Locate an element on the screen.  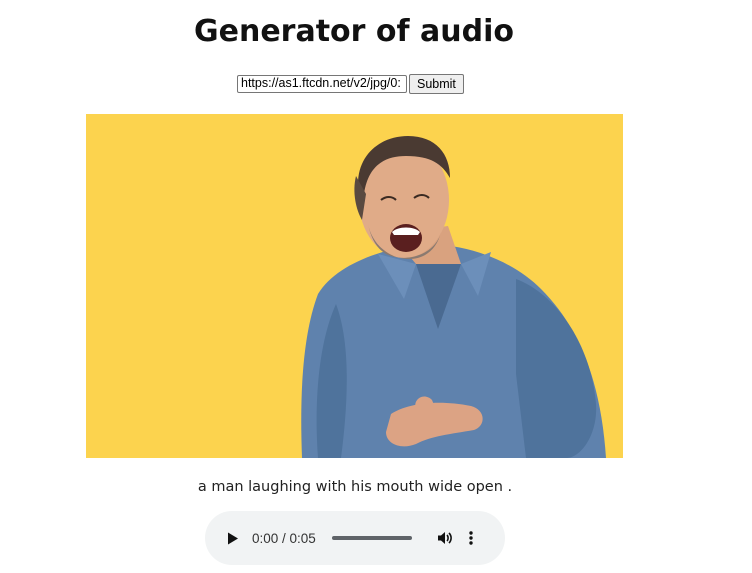
page-title: Generator of audio is located at coordinates (354, 31).